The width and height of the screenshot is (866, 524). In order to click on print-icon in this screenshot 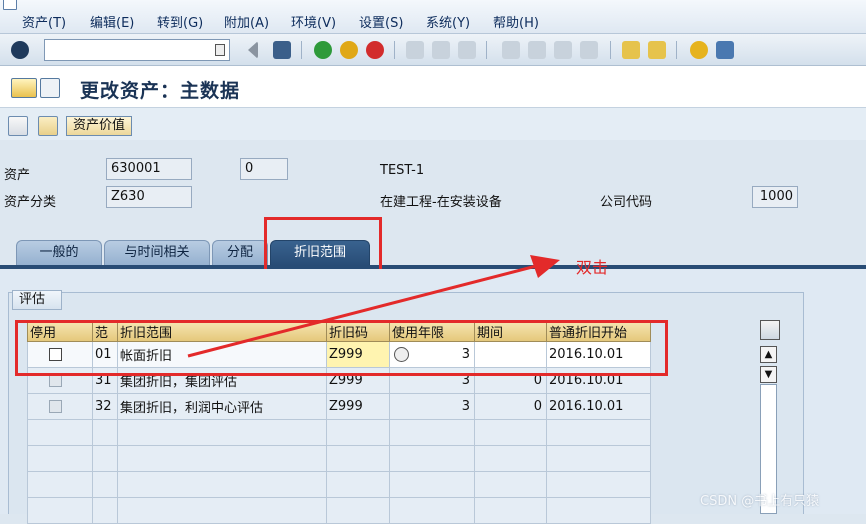, I will do `click(415, 50)`.